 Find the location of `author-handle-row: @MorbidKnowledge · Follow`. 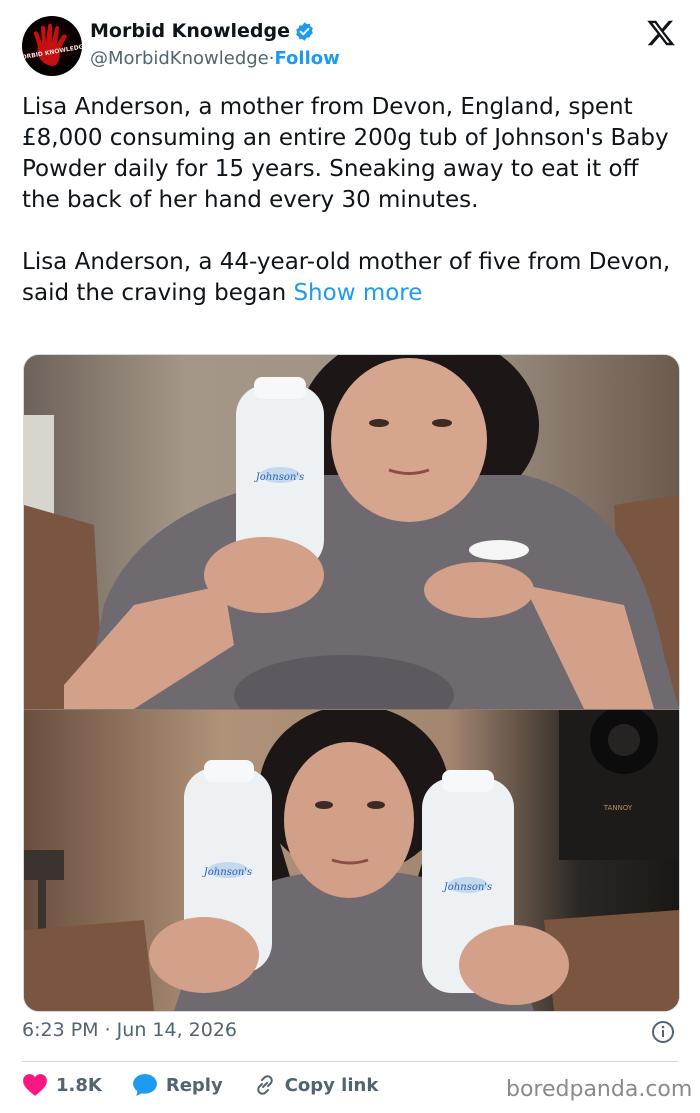

author-handle-row: @MorbidKnowledge · Follow is located at coordinates (215, 58).